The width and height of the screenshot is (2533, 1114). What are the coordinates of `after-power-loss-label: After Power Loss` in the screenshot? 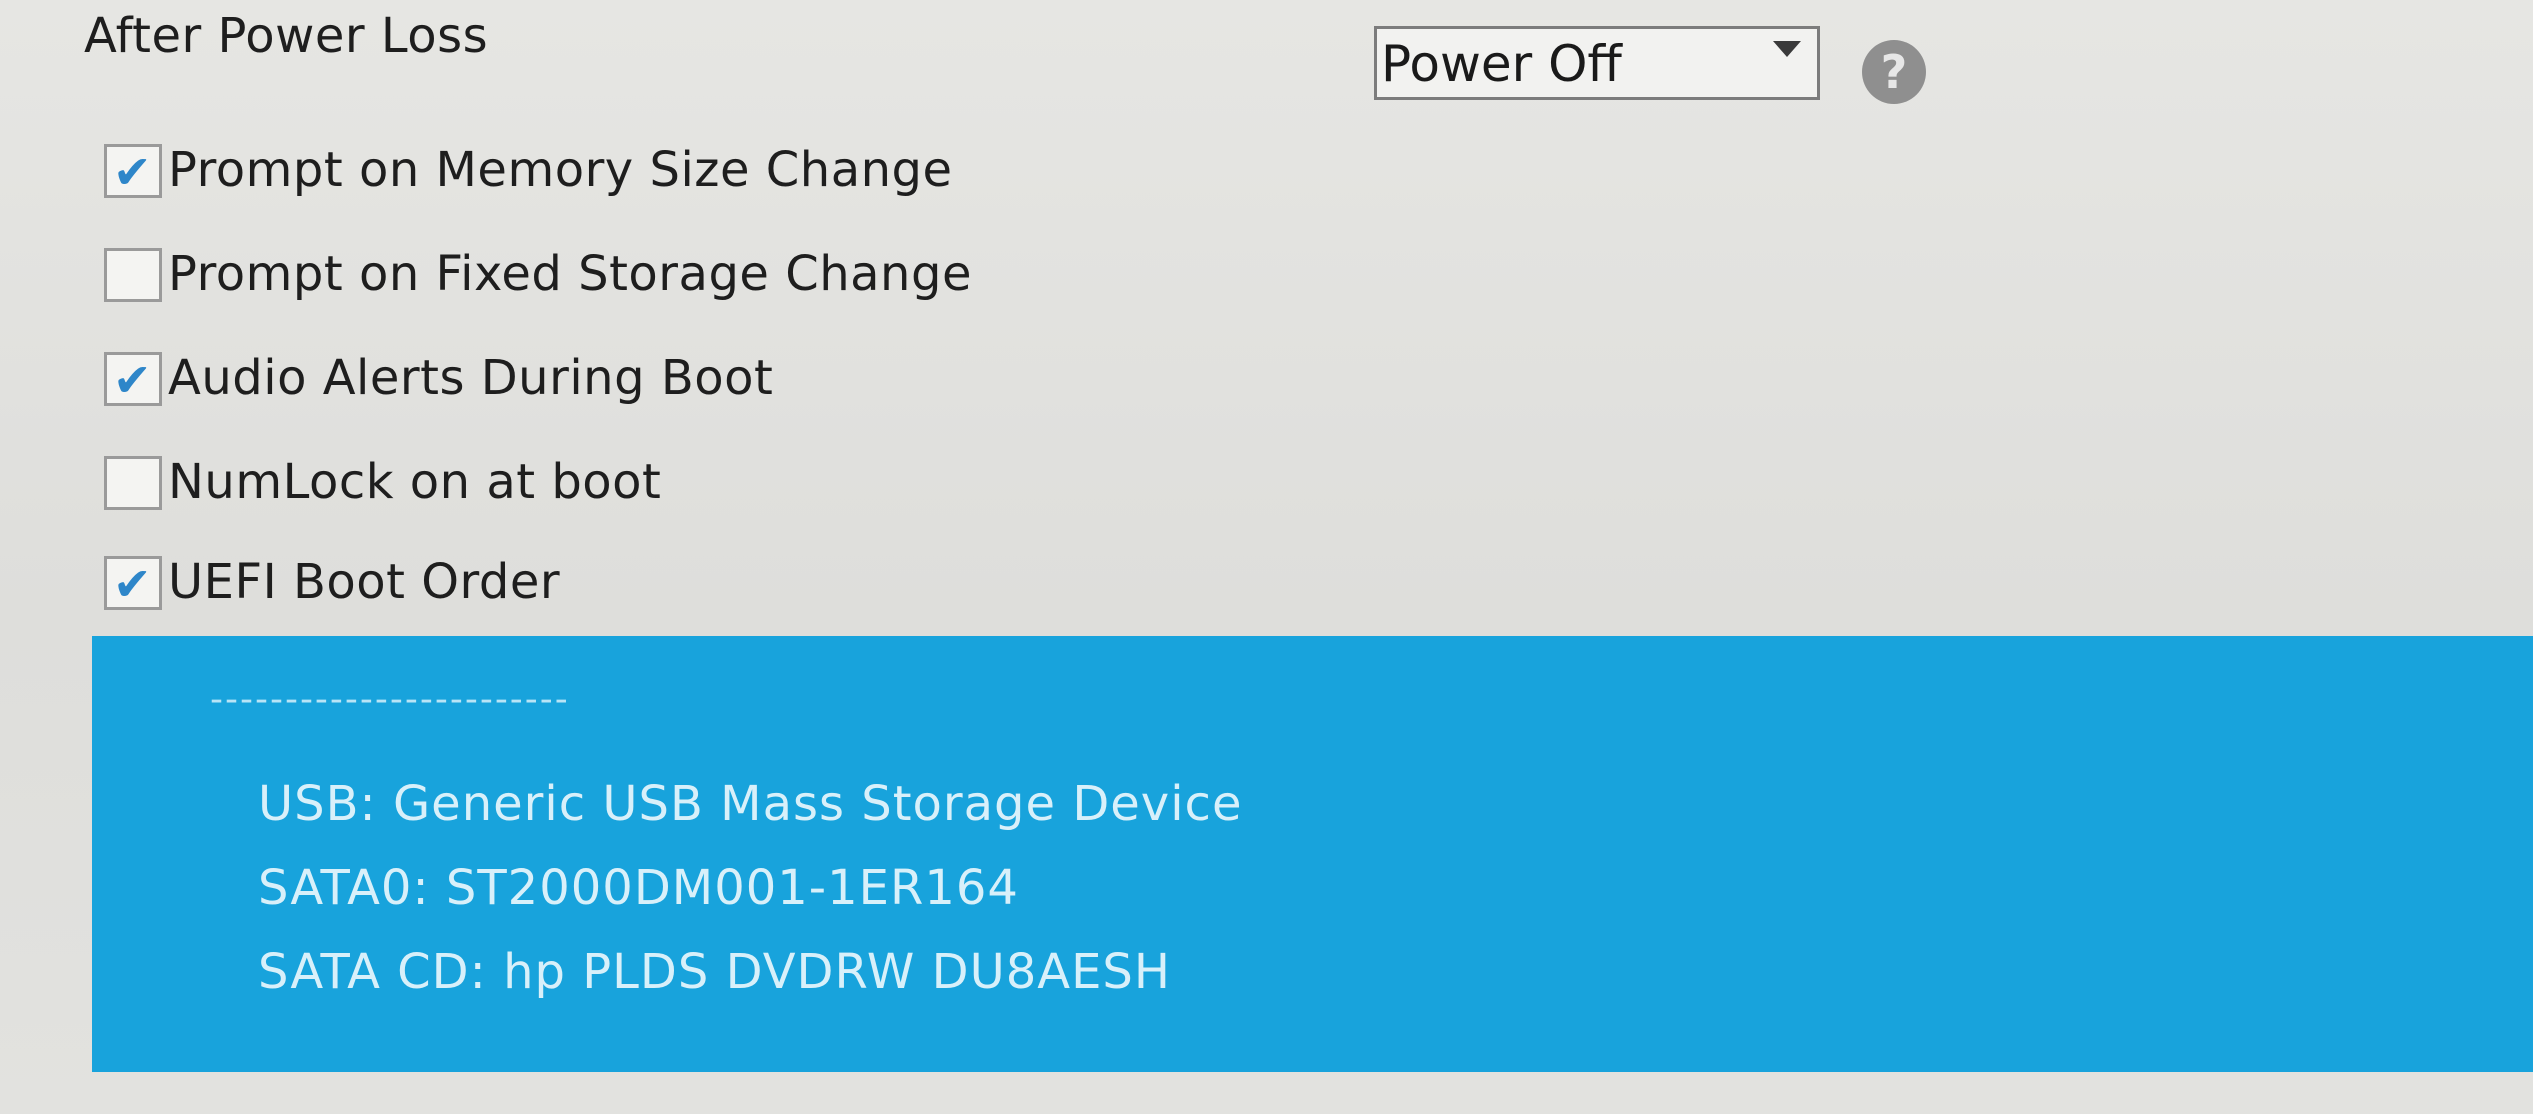 It's located at (286, 36).